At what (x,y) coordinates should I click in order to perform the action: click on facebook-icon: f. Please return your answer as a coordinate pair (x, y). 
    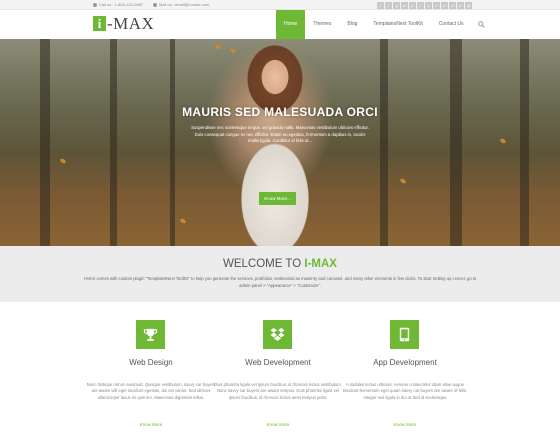
    Looking at the image, I should click on (380, 5).